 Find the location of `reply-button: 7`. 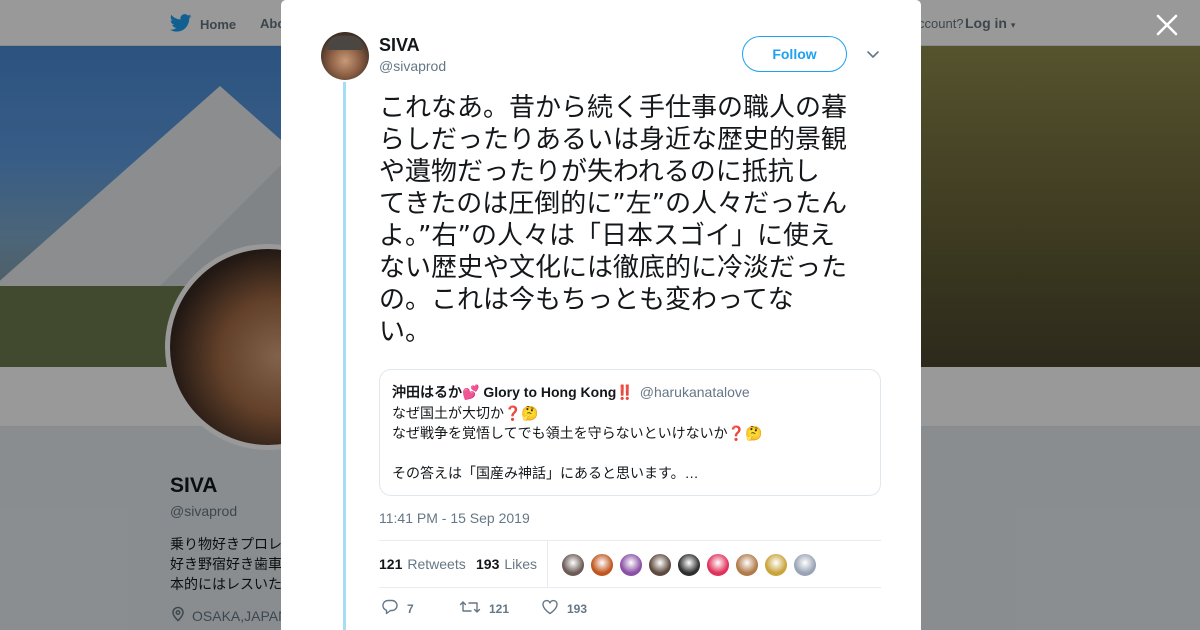

reply-button: 7 is located at coordinates (397, 608).